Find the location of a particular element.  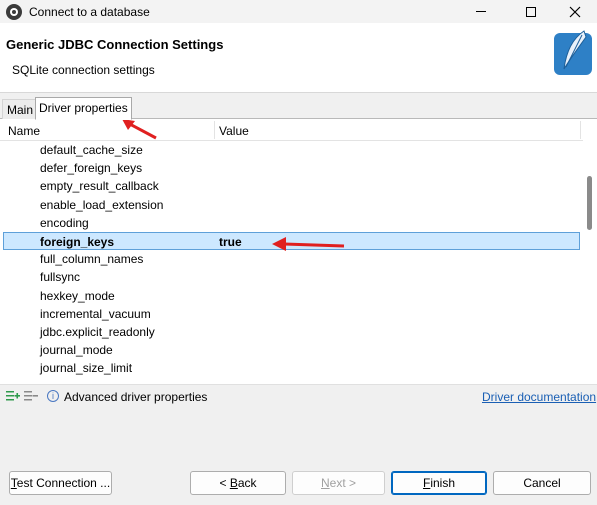

table-row: default_cache_size is located at coordinates (291, 150).